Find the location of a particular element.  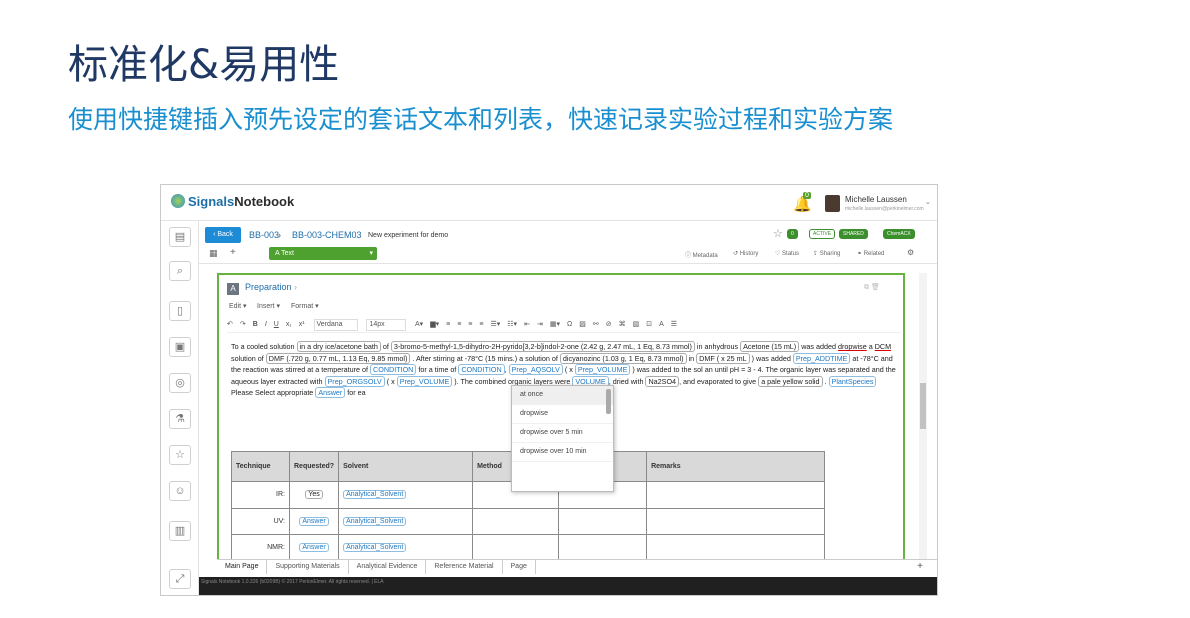

superscript-icon: x¹ is located at coordinates (302, 324).